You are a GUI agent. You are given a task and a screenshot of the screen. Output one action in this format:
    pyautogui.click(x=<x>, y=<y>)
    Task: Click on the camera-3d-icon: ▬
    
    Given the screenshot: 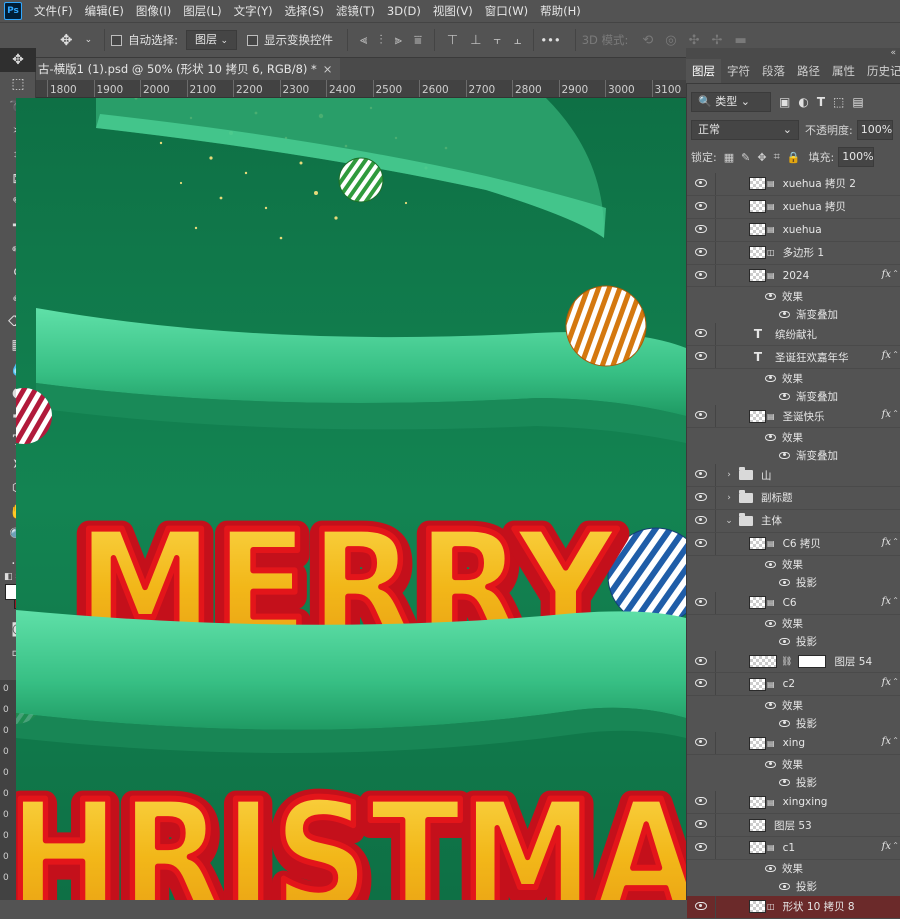 What is the action you would take?
    pyautogui.click(x=740, y=40)
    